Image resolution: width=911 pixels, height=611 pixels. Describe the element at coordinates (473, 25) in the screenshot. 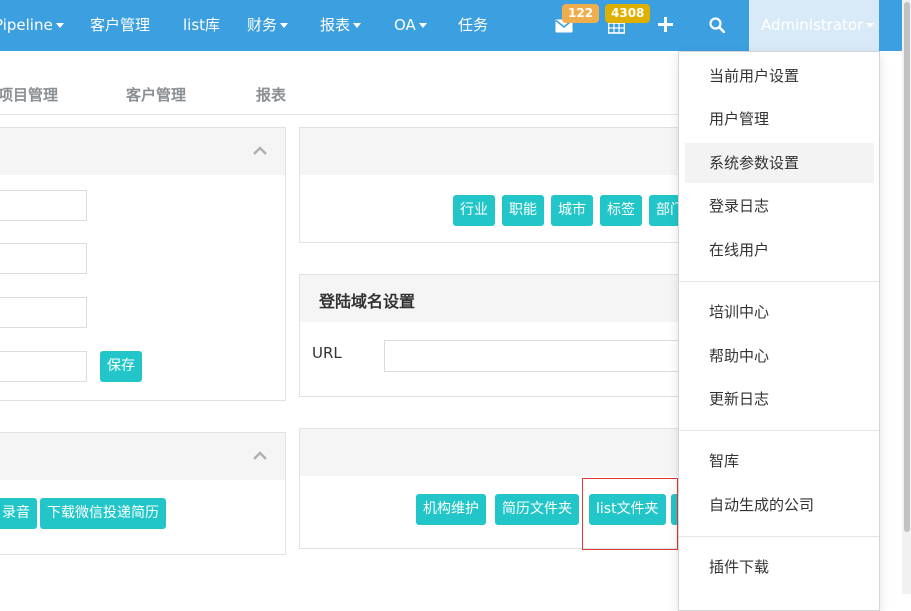

I see `nav-tasks: 任务` at that location.